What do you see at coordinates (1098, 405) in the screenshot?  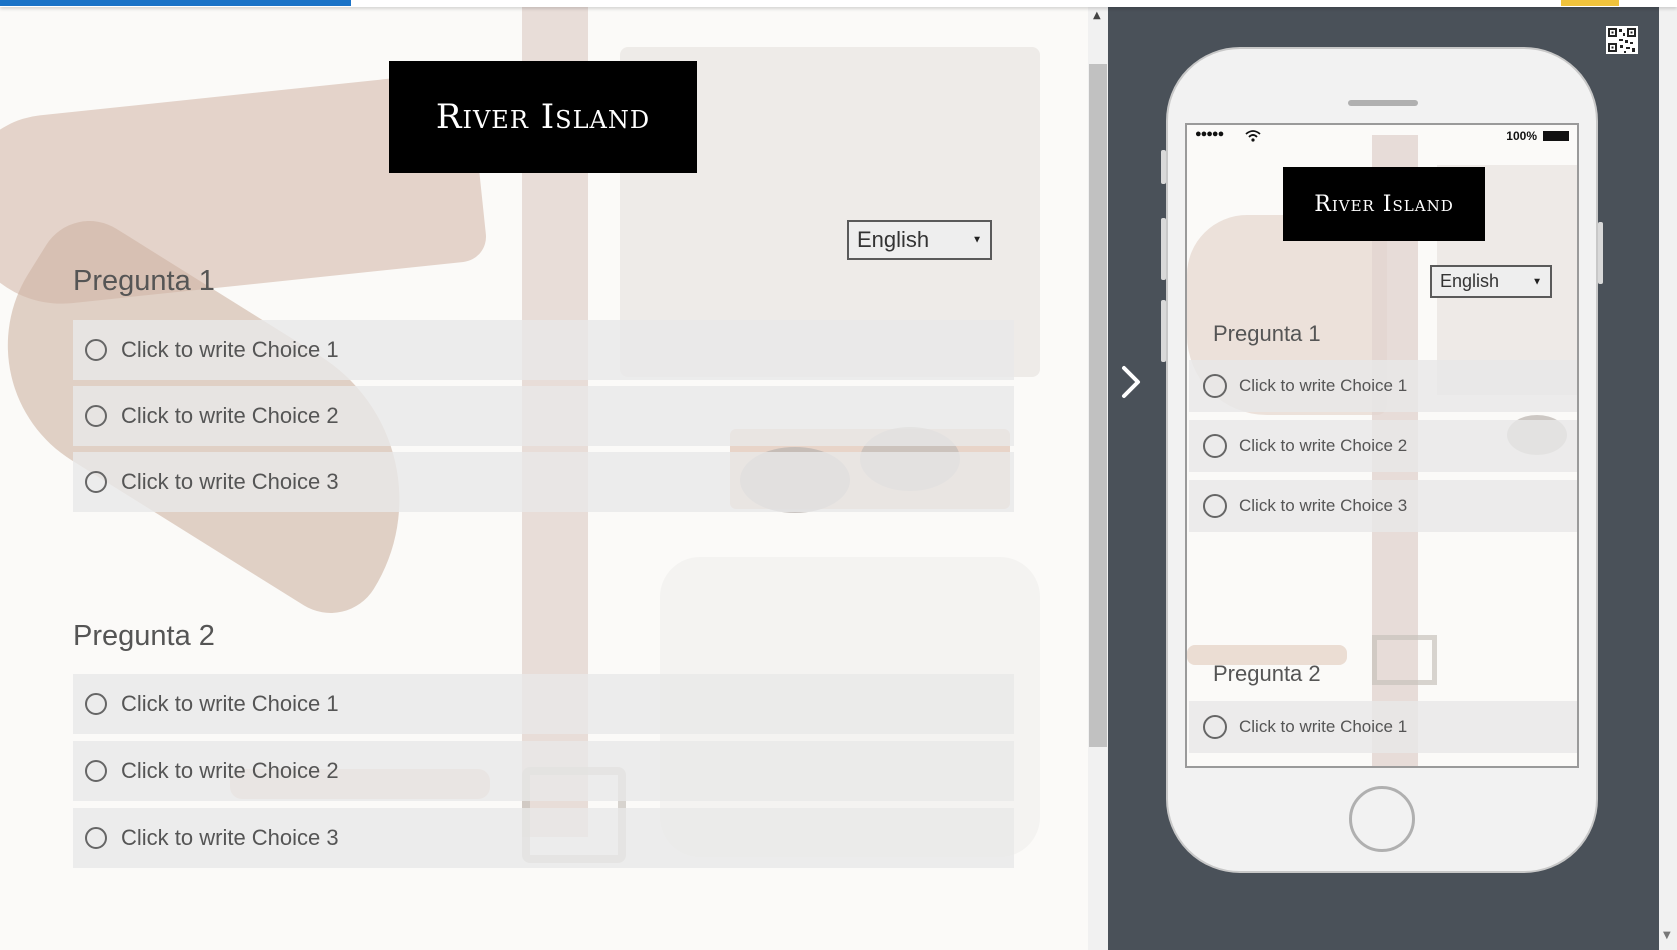 I see `survey-scroll-thumb` at bounding box center [1098, 405].